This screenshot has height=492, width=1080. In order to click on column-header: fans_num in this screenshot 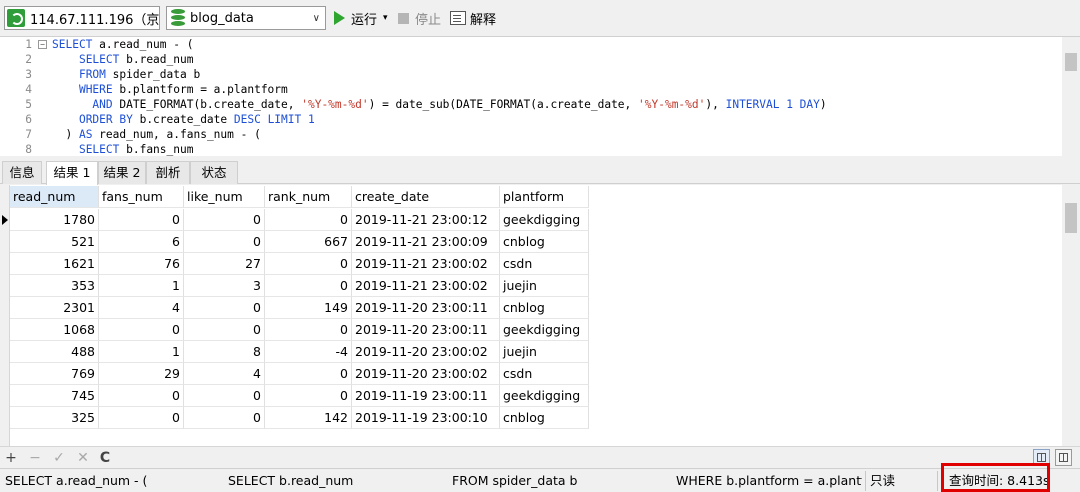, I will do `click(141, 197)`.